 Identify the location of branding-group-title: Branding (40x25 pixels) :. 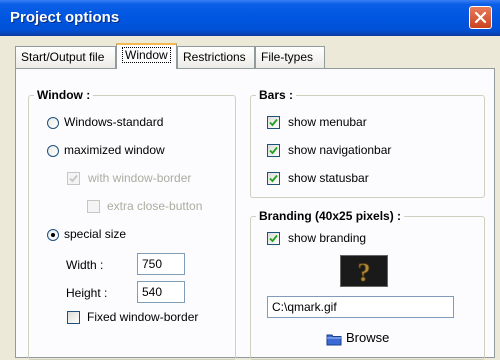
(330, 216).